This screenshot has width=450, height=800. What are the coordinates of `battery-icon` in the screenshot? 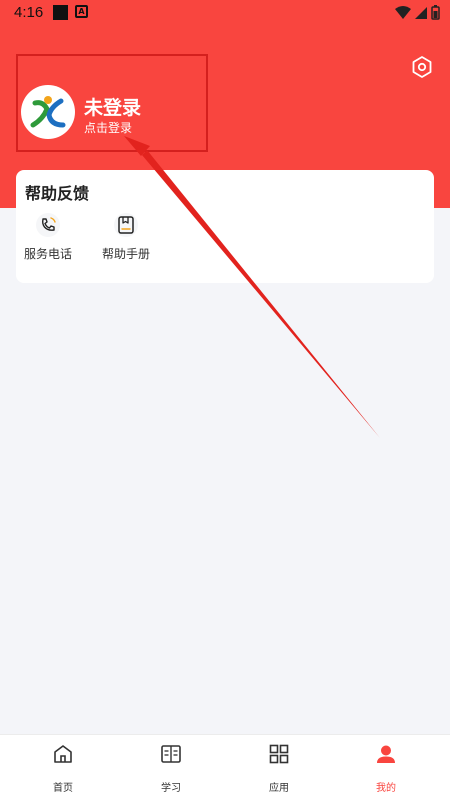 It's located at (435, 12).